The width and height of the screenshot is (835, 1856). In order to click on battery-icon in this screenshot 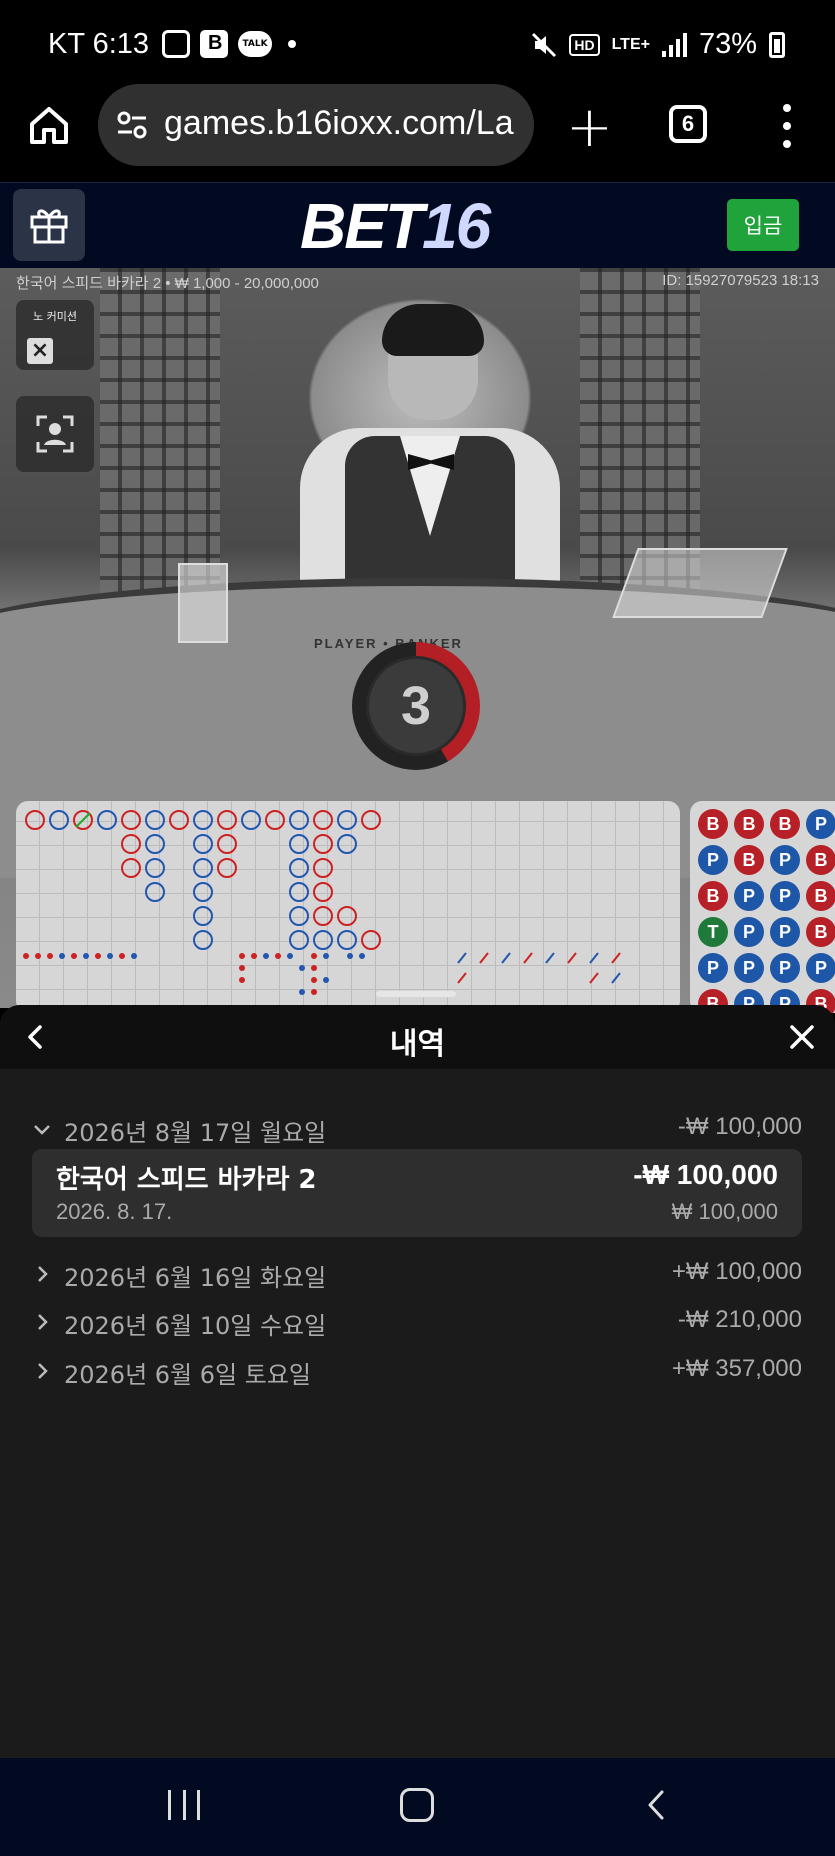, I will do `click(777, 44)`.